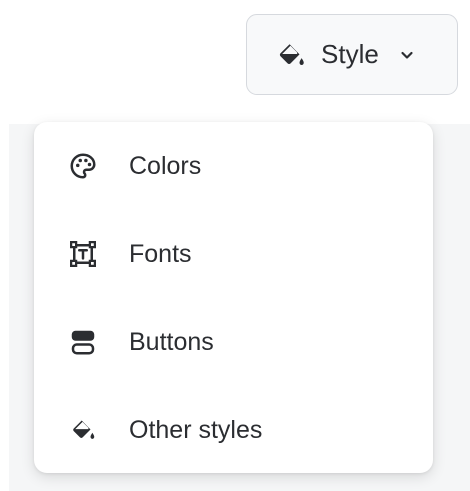  Describe the element at coordinates (233, 342) in the screenshot. I see `menu-item-buttons: Buttons` at that location.